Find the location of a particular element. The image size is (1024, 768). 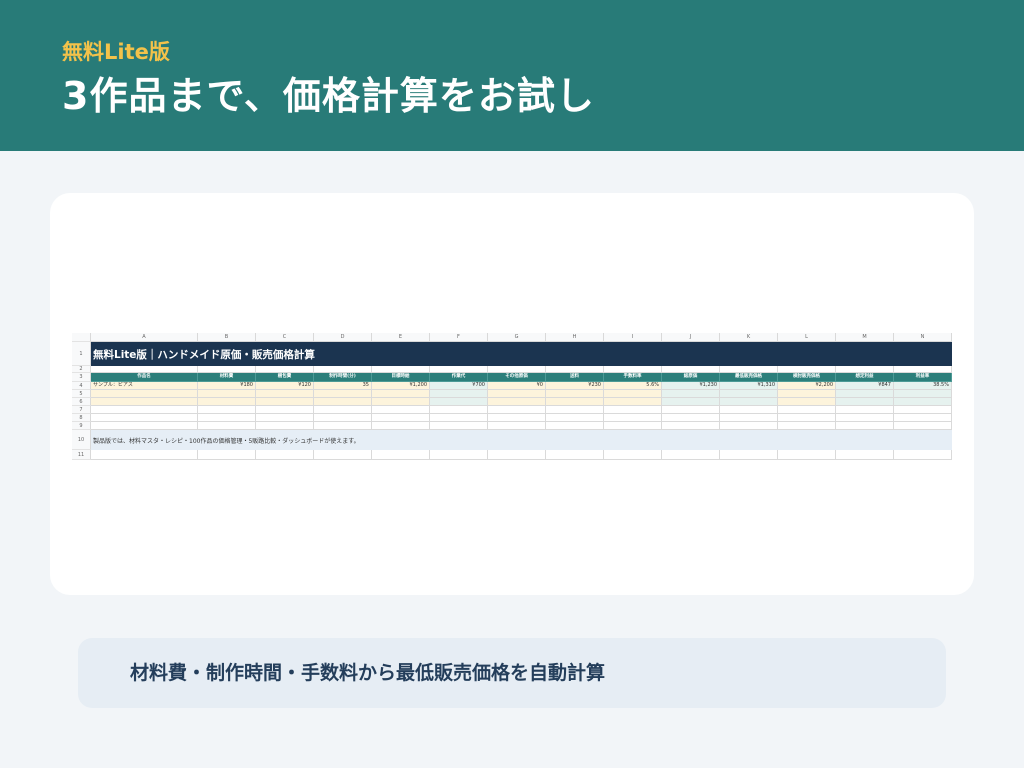

table-cell: 38.5% is located at coordinates (923, 386).